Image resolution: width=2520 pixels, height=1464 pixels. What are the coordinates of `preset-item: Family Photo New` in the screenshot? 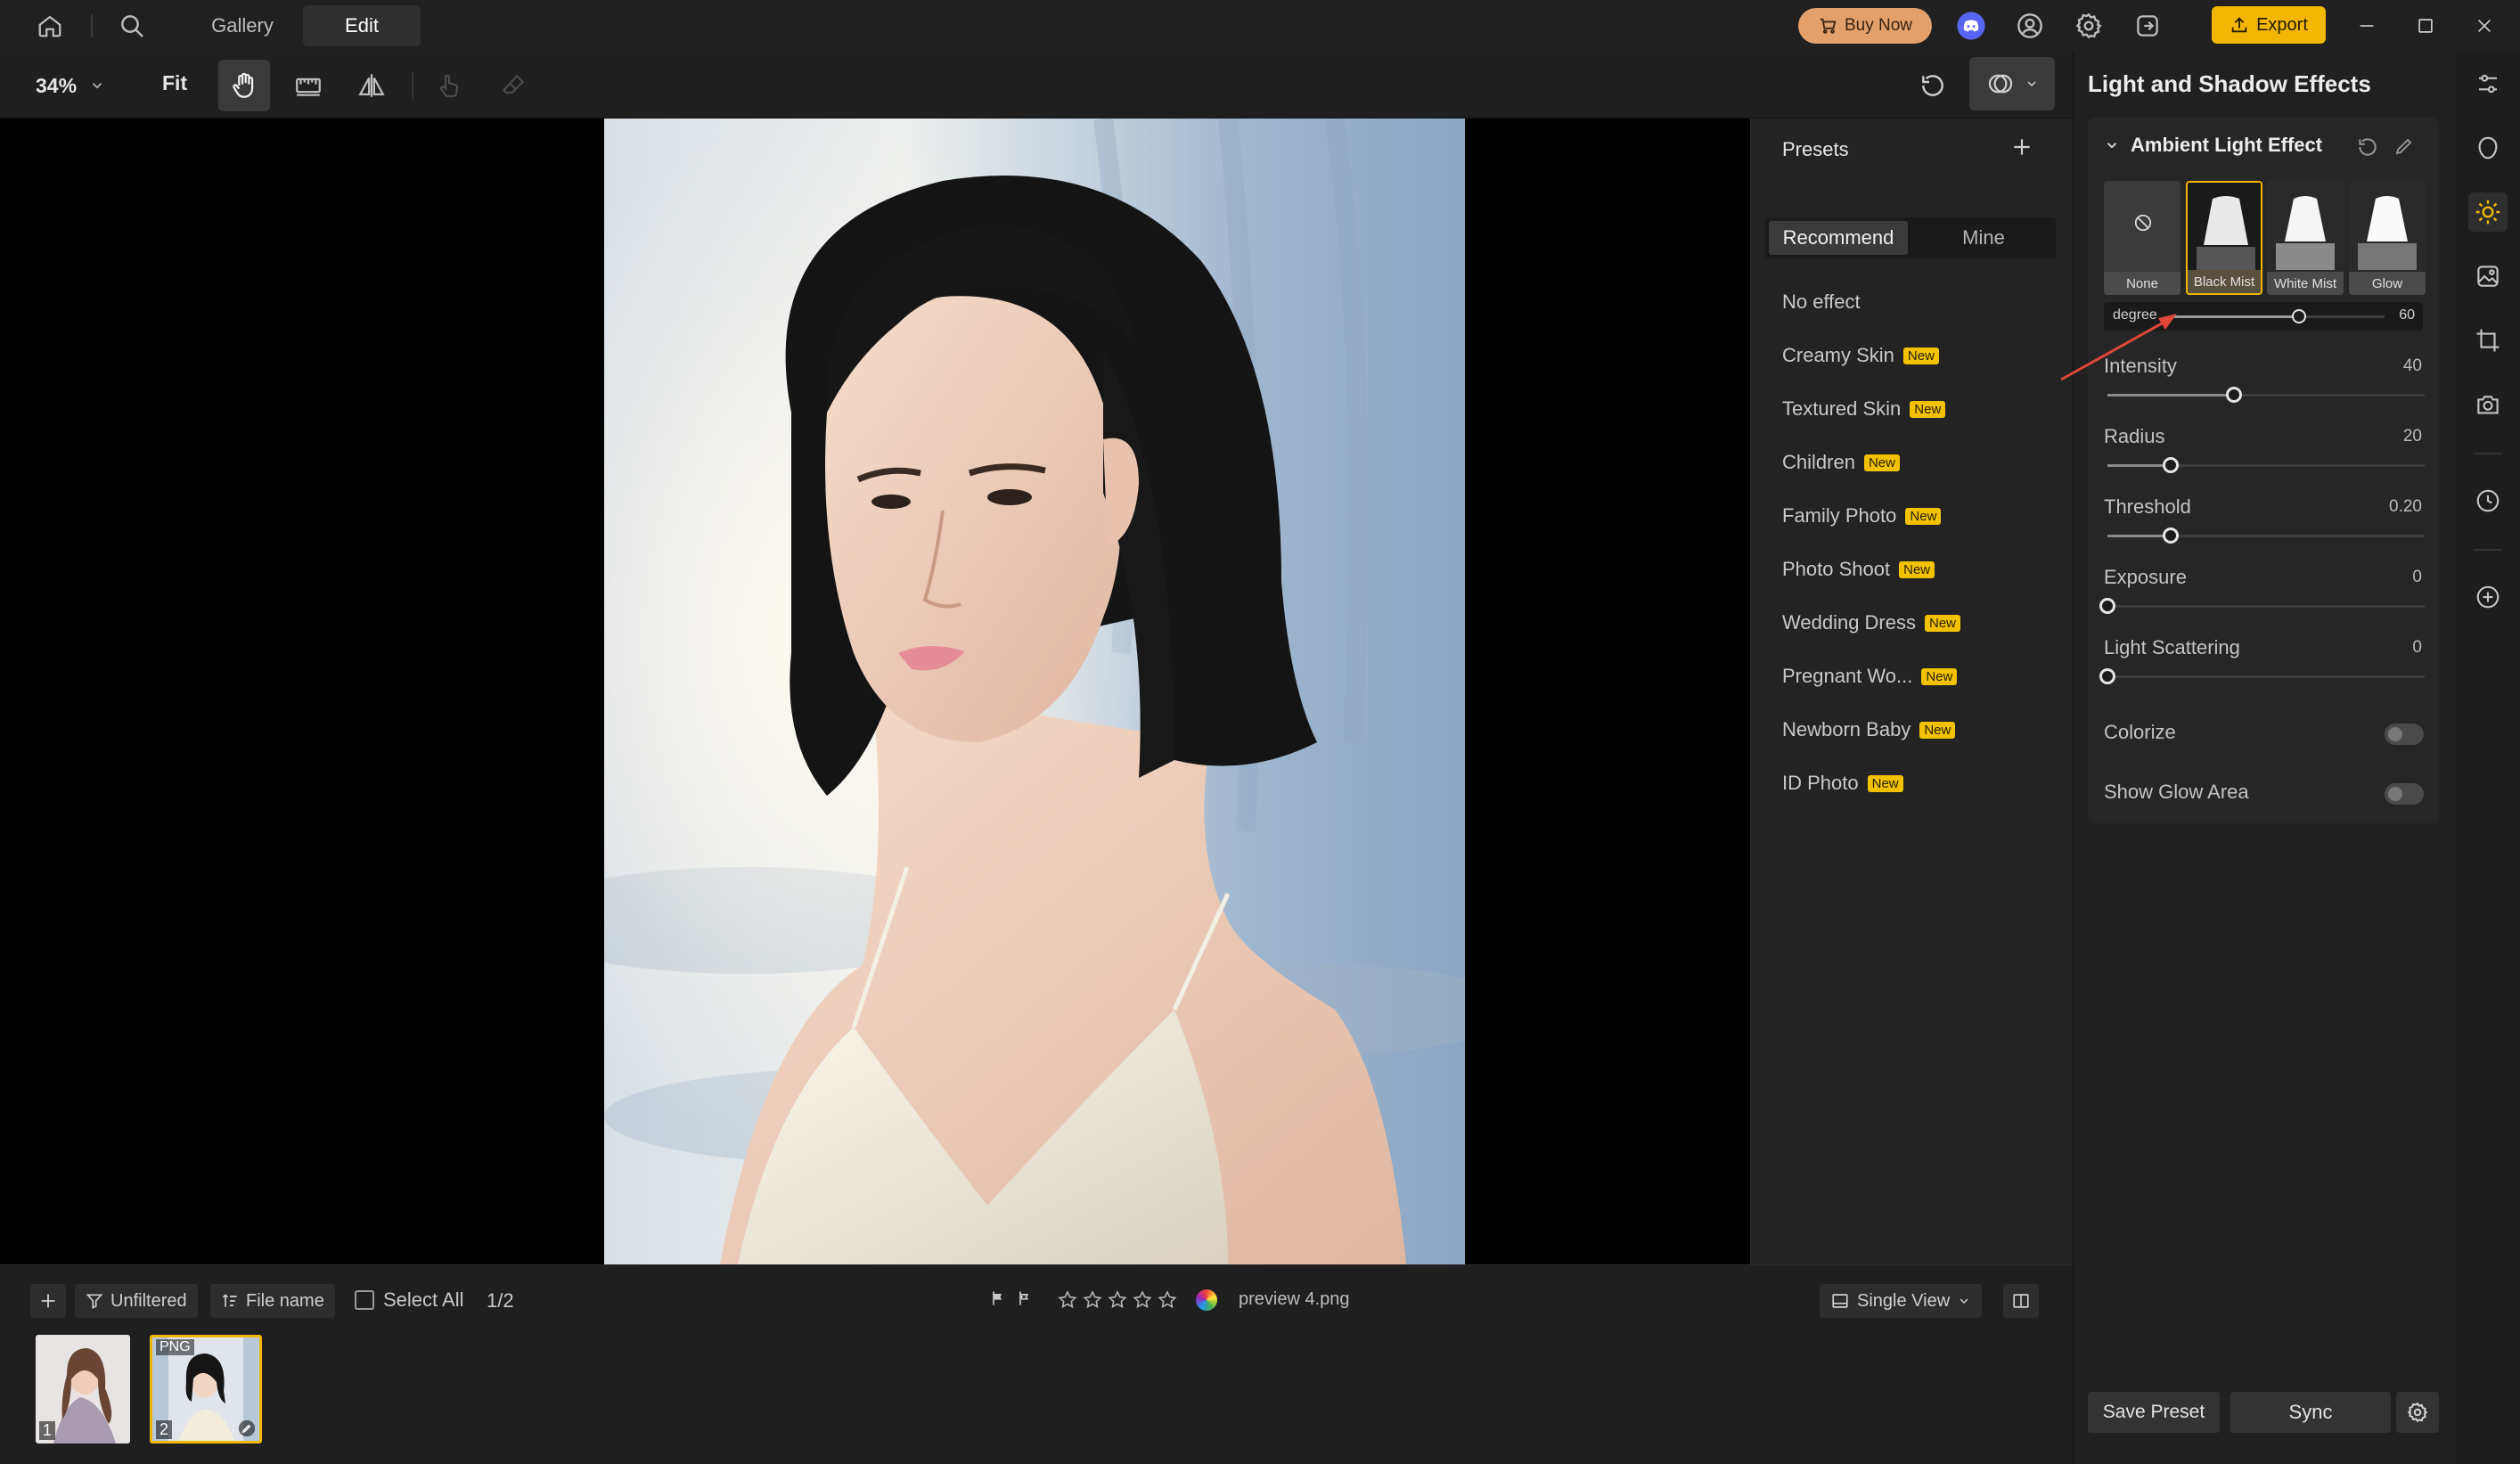 It's located at (1862, 516).